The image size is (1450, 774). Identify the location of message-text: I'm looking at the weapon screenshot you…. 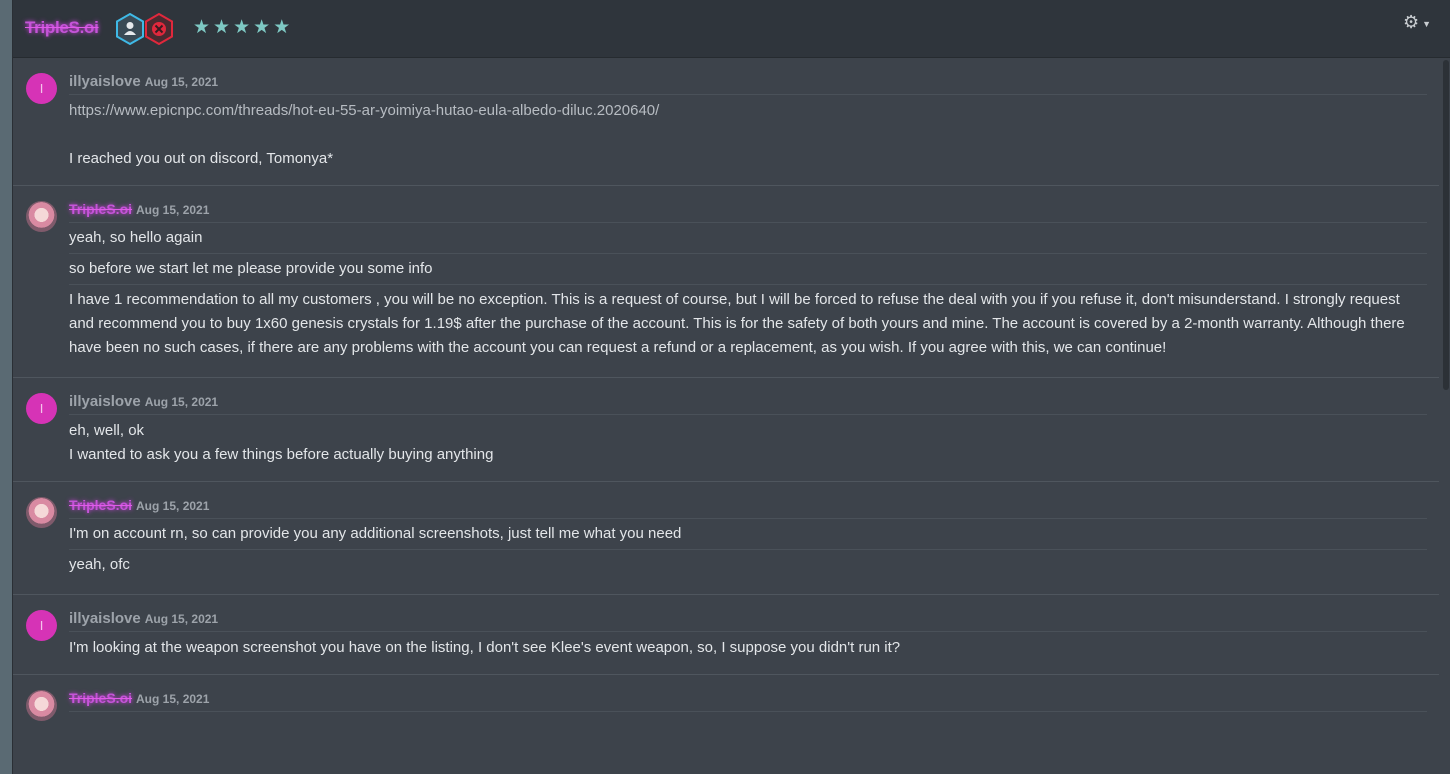
(485, 647).